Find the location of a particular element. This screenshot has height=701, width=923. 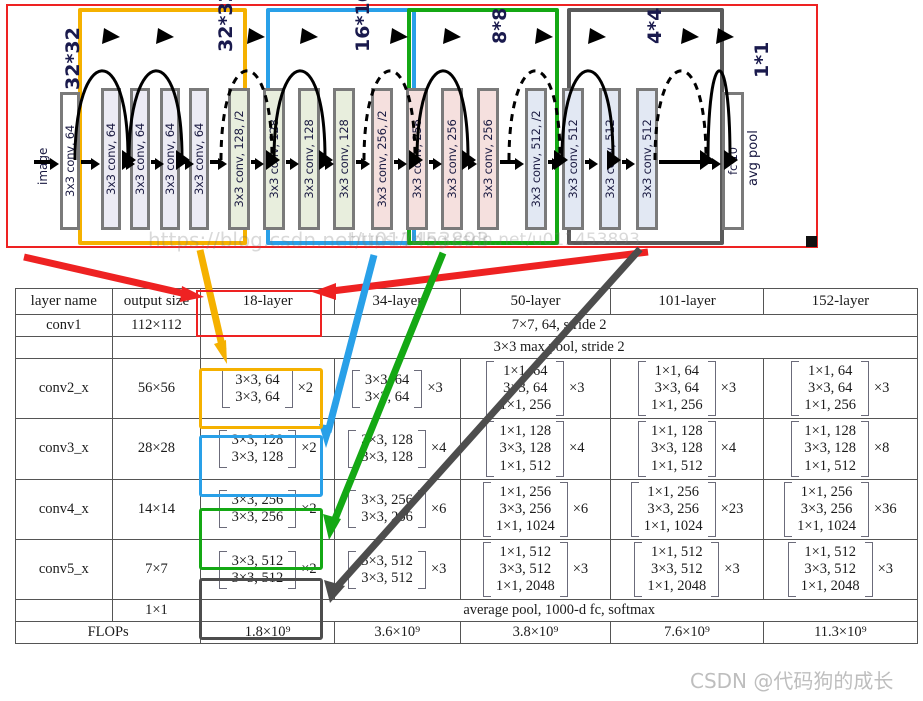

block-repeat-count: ×4 is located at coordinates (438, 448).